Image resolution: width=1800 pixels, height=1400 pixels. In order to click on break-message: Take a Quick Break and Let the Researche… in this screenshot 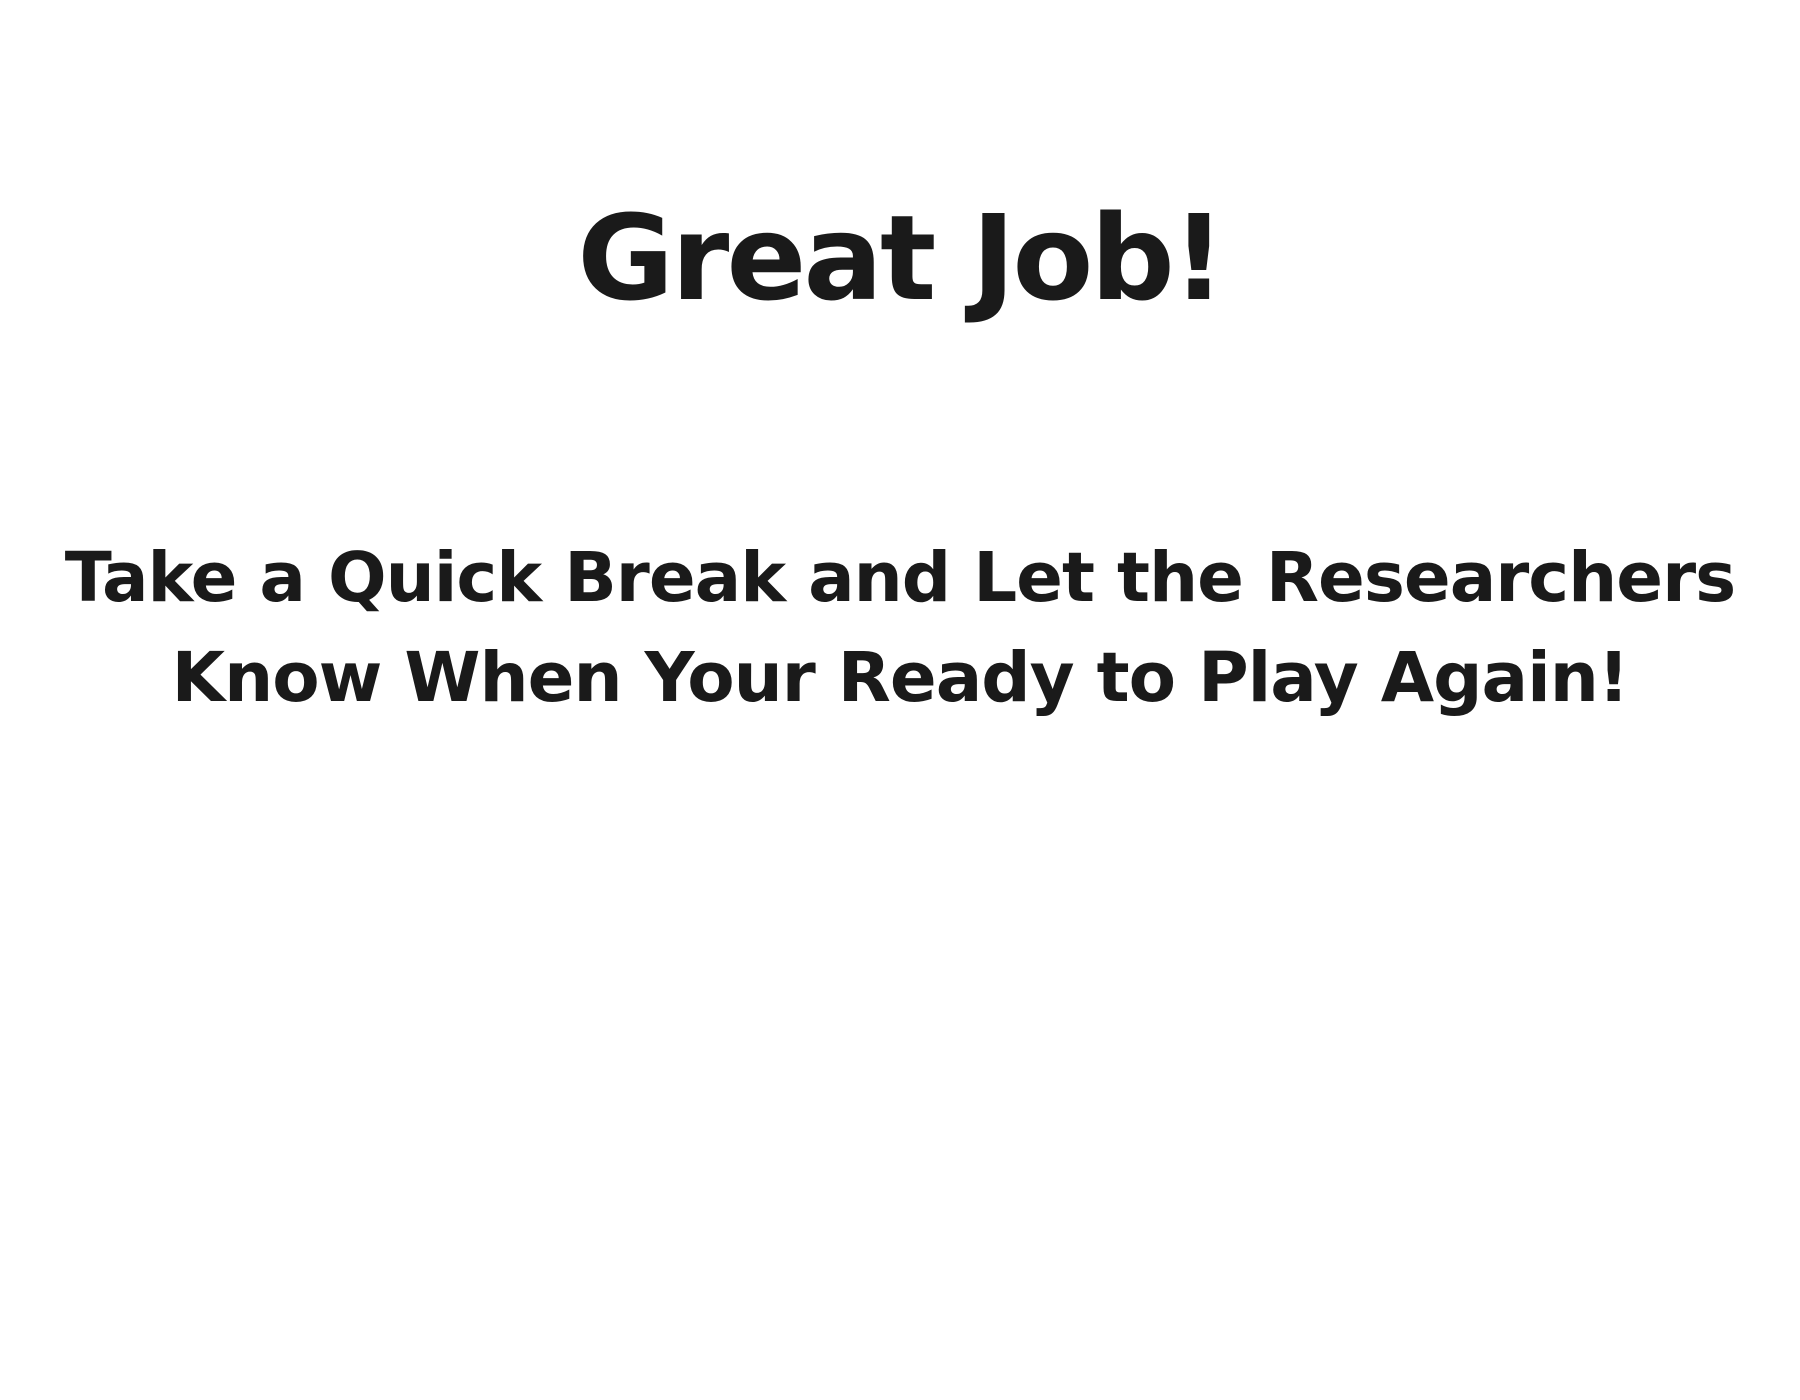, I will do `click(900, 628)`.